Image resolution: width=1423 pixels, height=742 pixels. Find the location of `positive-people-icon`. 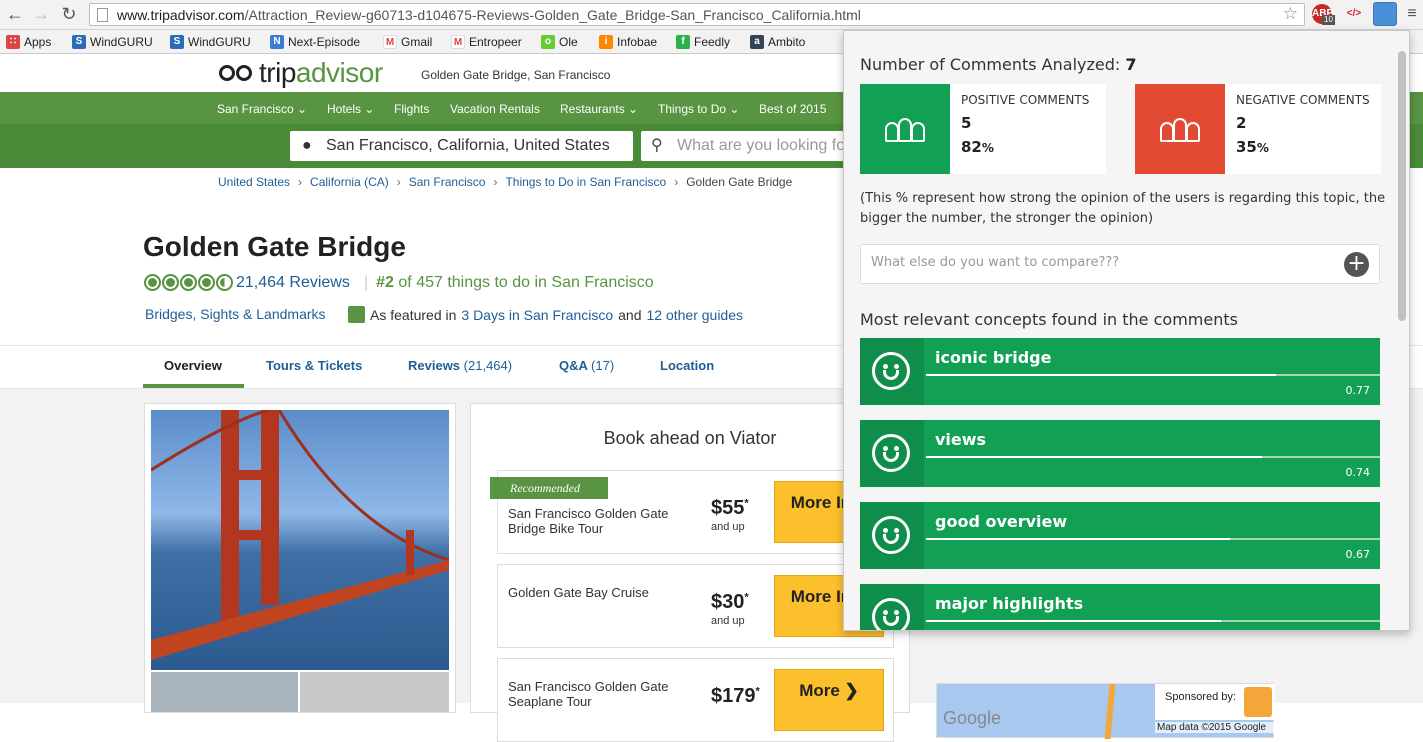

positive-people-icon is located at coordinates (905, 129).